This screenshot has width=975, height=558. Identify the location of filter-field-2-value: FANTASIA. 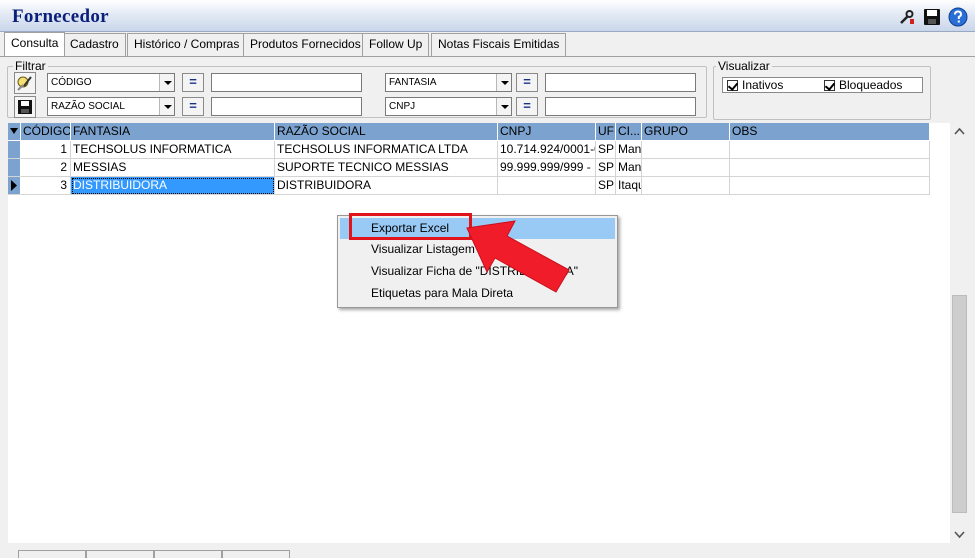
(413, 82).